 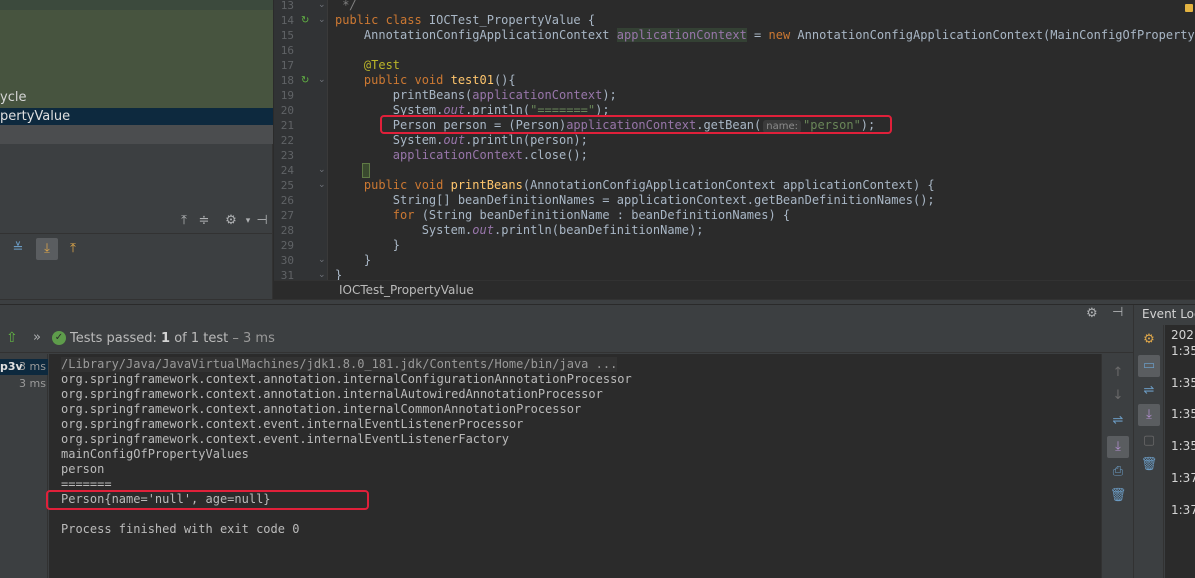 I want to click on export-results-icon: ⇧, so click(x=12, y=338).